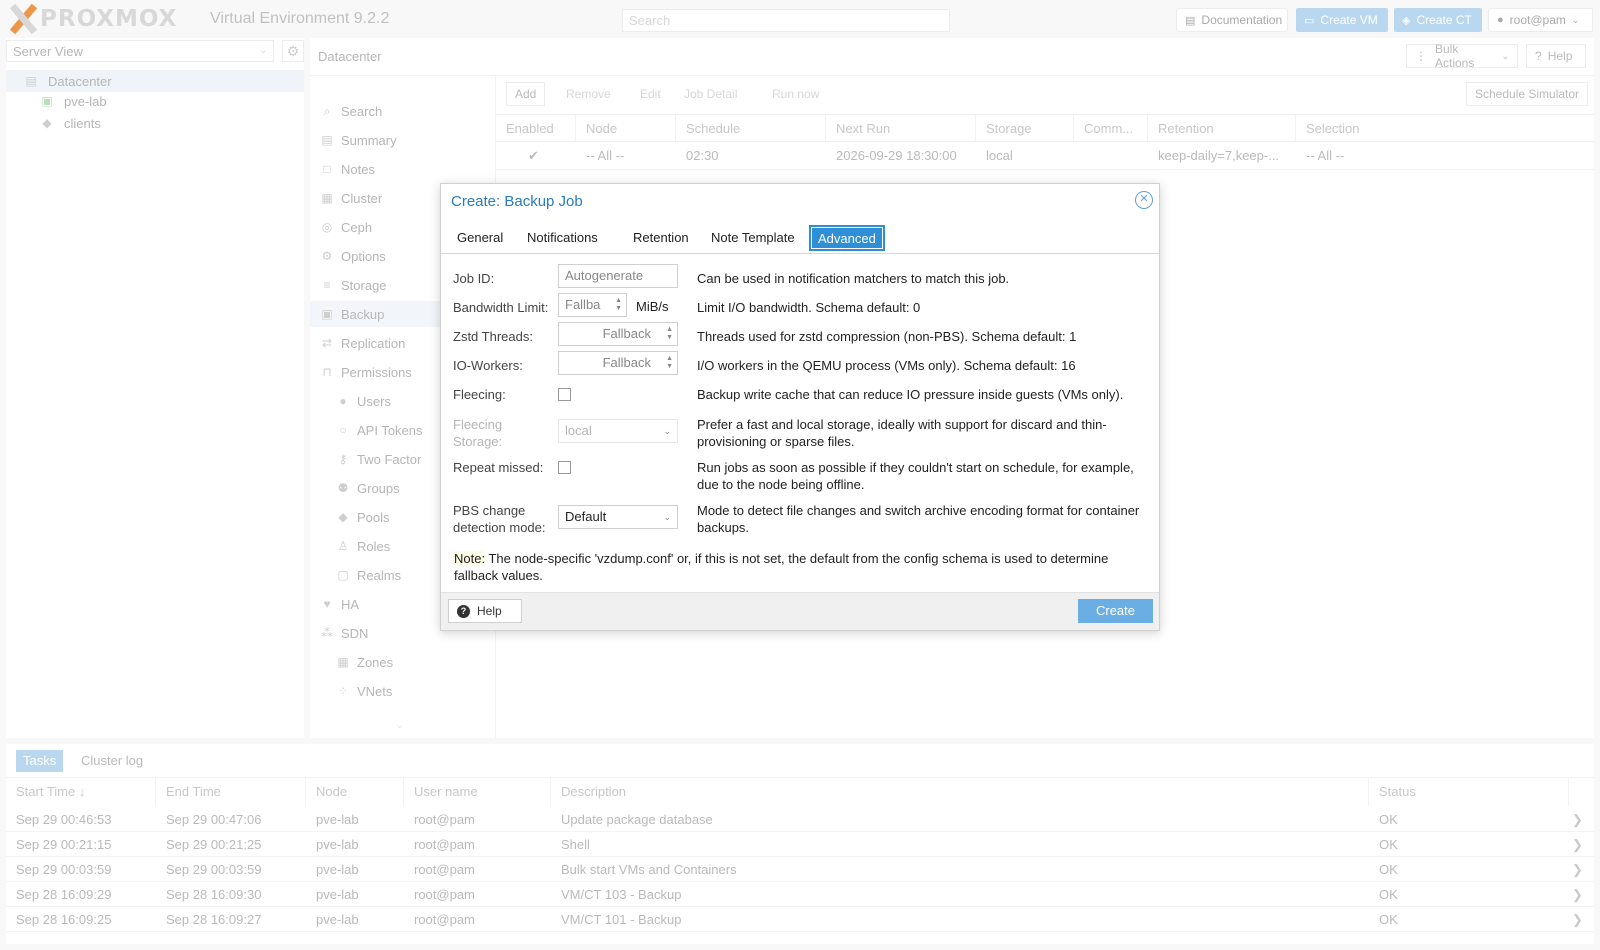 This screenshot has height=950, width=1600. Describe the element at coordinates (661, 238) in the screenshot. I see `tab-retention: Retention` at that location.